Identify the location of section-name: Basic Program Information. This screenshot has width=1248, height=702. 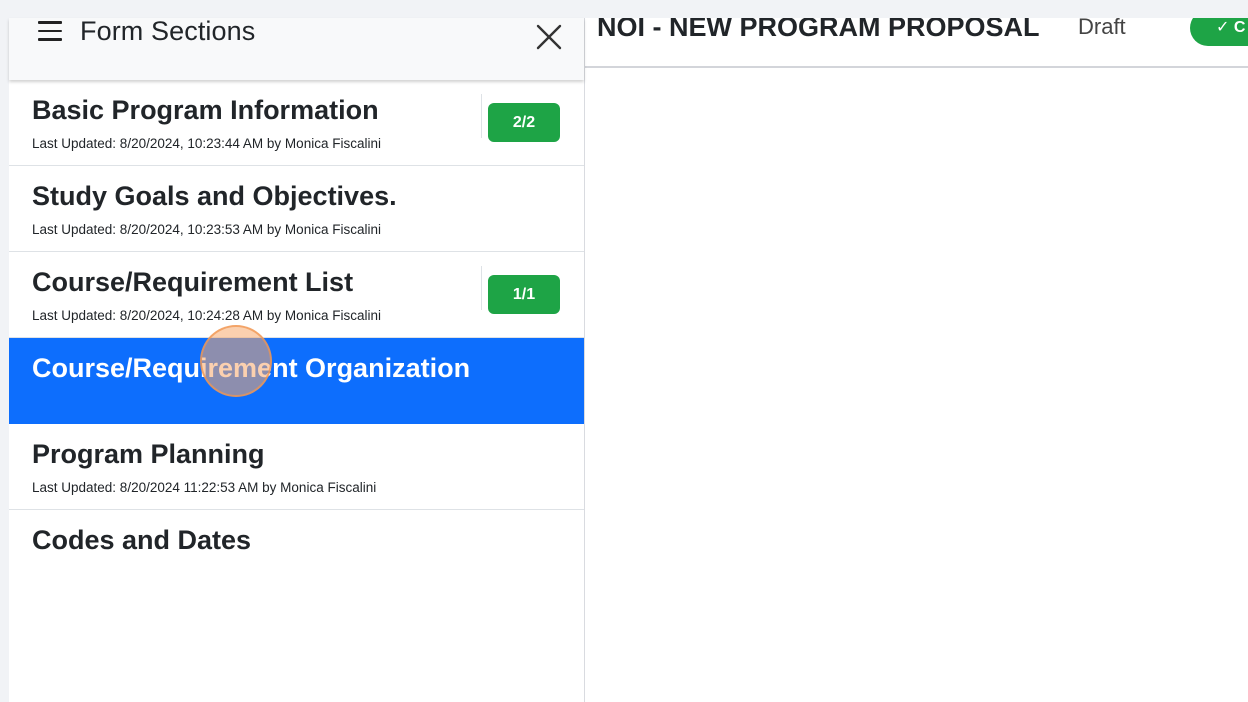
(205, 110).